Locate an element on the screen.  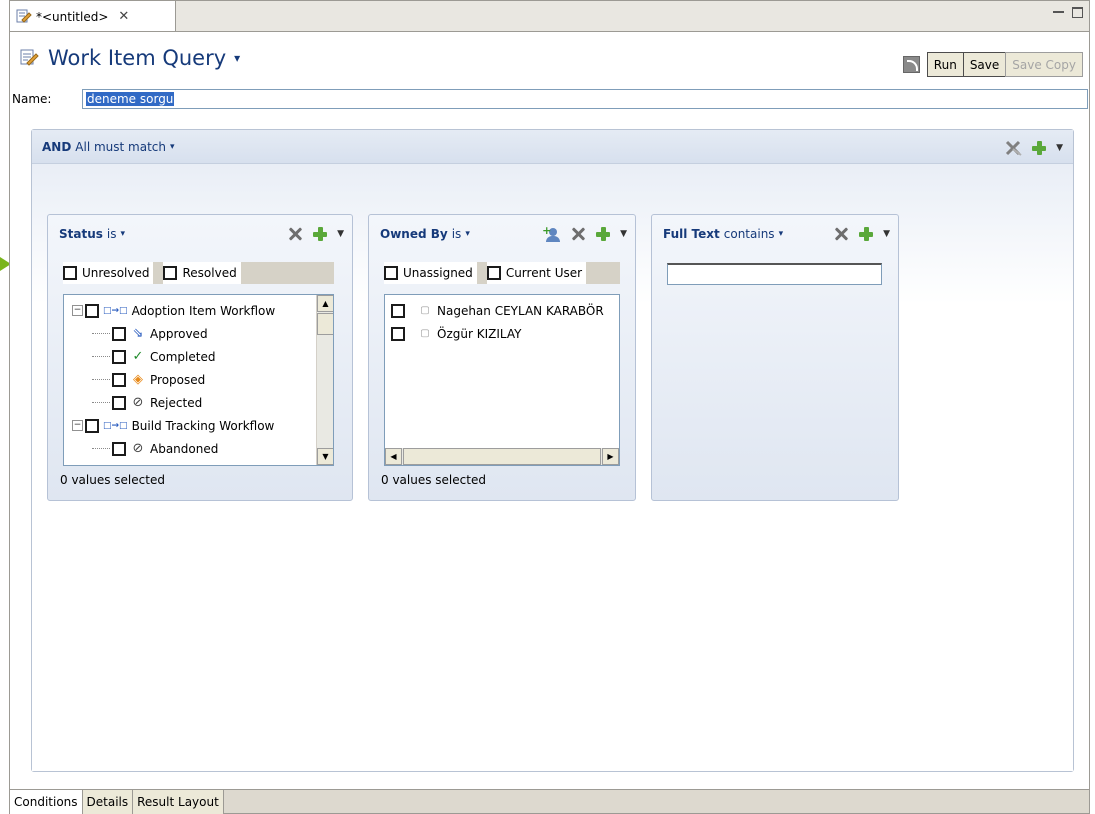
status-quick-filters: Unresolved Resolved is located at coordinates (198, 273).